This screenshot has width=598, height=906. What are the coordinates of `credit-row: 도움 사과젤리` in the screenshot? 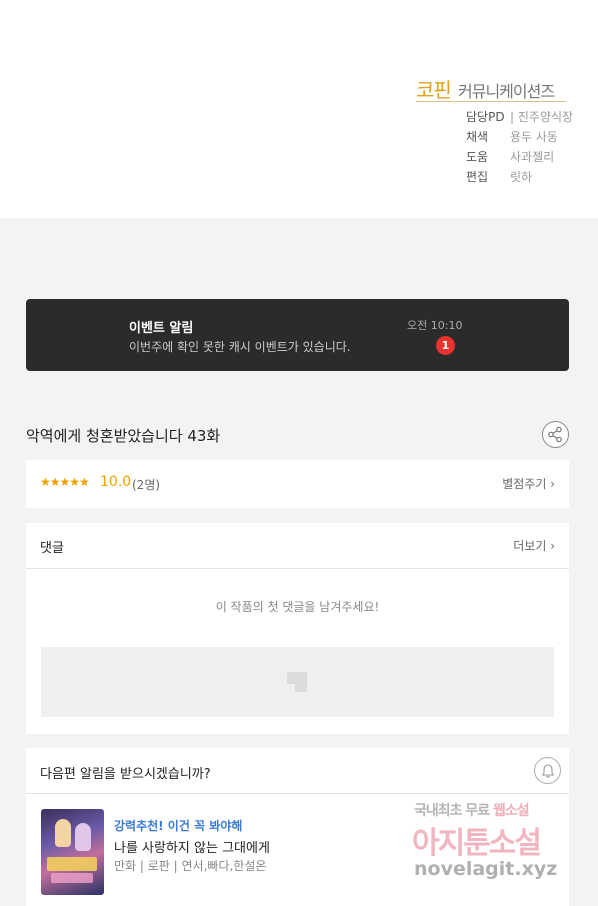 It's located at (510, 156).